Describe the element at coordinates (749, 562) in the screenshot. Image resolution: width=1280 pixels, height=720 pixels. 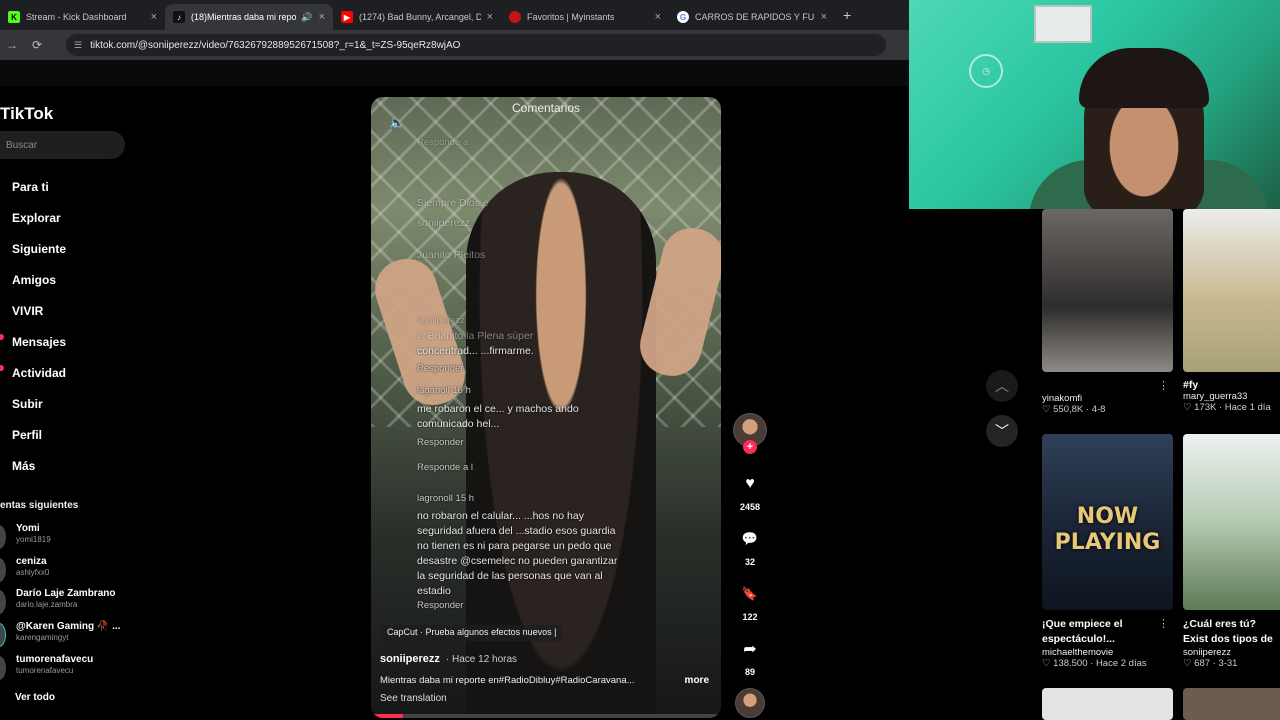
I see `comment-count: 32` at that location.